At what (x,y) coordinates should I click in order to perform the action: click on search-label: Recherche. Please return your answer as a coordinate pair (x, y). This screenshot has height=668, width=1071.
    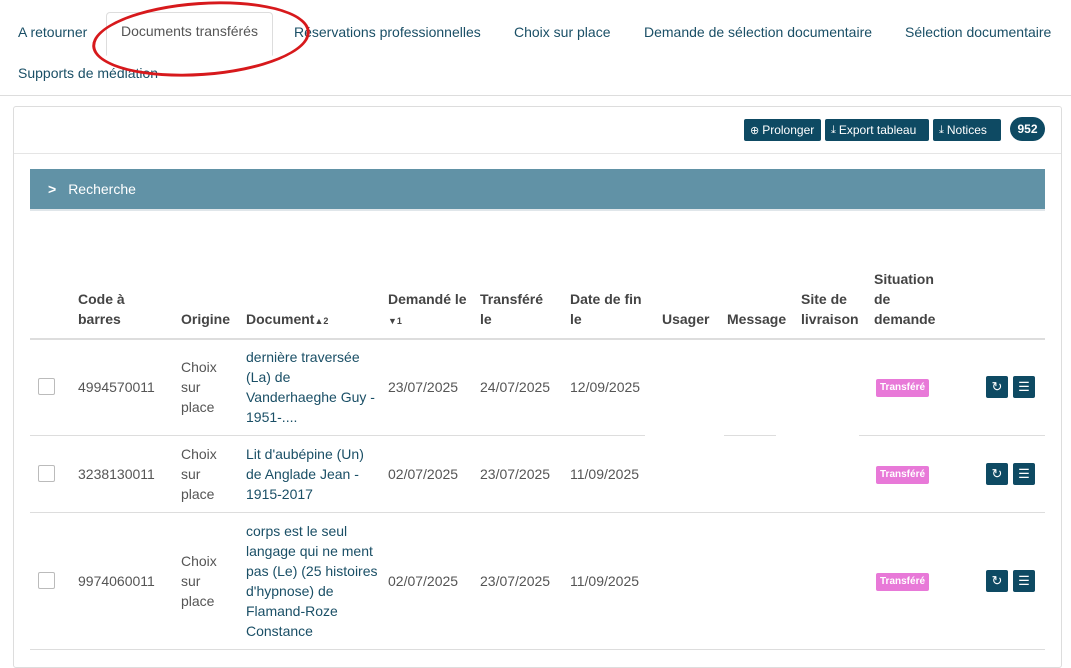
    Looking at the image, I should click on (102, 189).